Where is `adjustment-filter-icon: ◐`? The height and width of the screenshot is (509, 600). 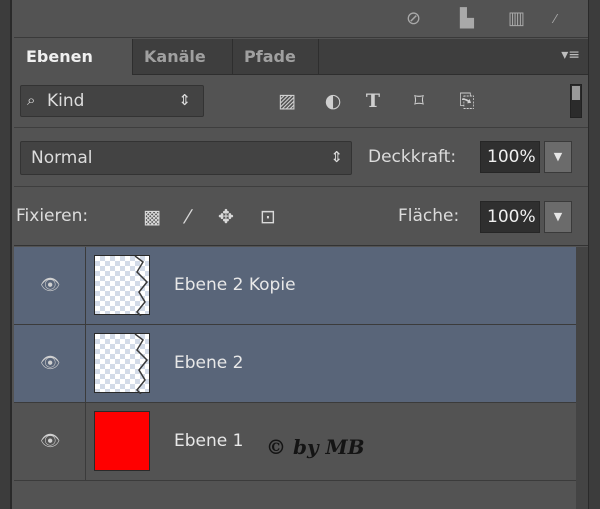
adjustment-filter-icon: ◐ is located at coordinates (333, 101).